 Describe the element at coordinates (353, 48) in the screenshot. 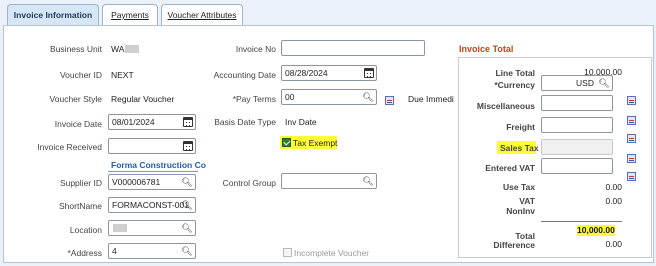

I see `invoice-no-field` at that location.